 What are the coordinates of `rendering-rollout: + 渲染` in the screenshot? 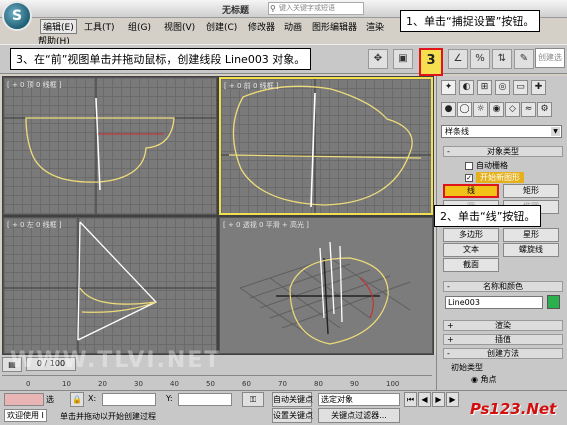 It's located at (503, 325).